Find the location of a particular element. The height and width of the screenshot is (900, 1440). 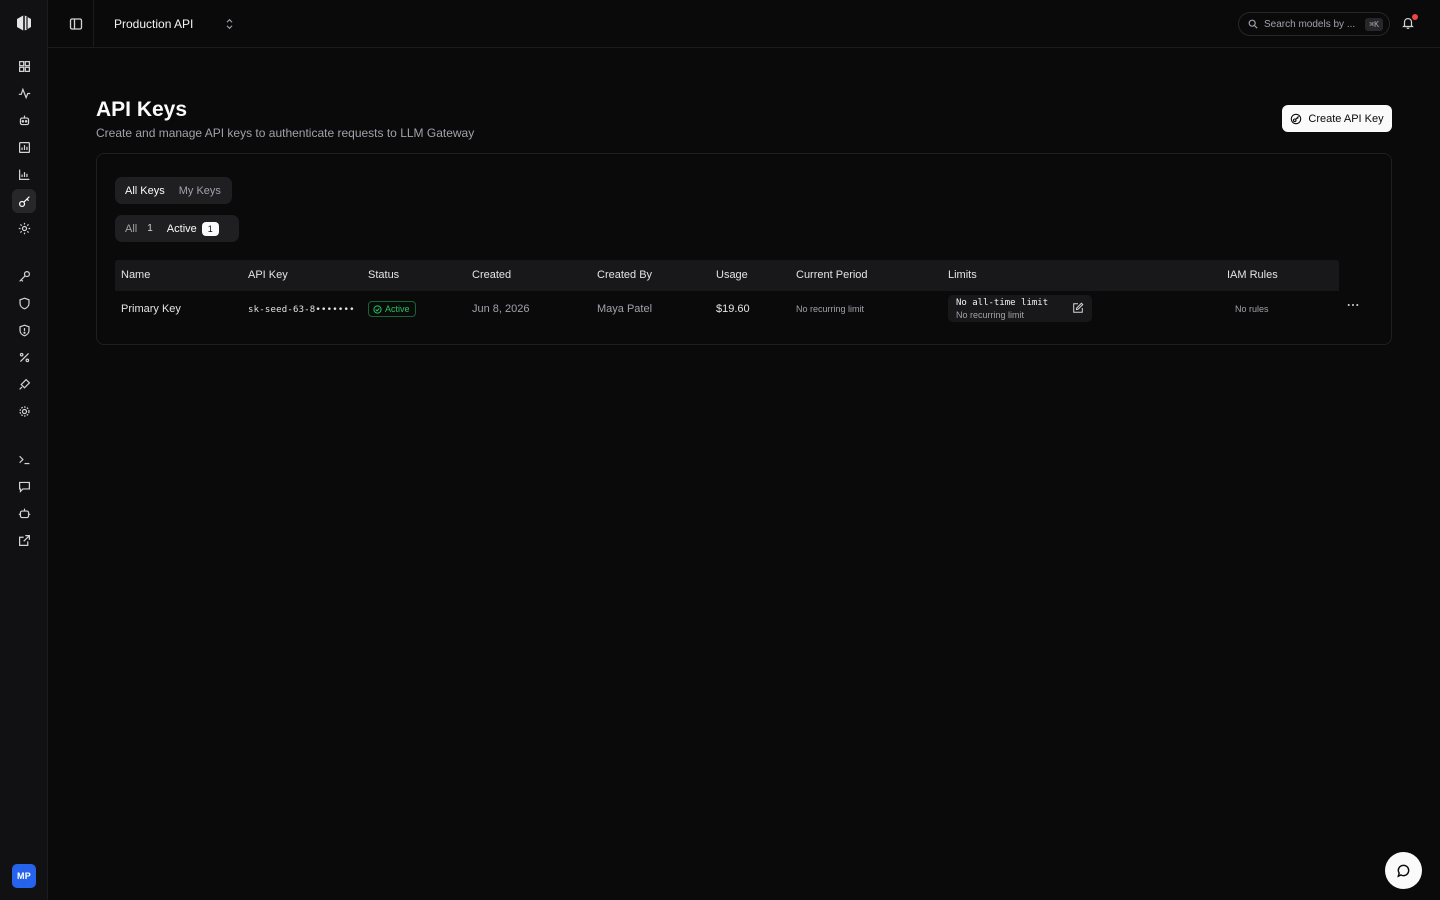

nav-chat-icon is located at coordinates (24, 486).